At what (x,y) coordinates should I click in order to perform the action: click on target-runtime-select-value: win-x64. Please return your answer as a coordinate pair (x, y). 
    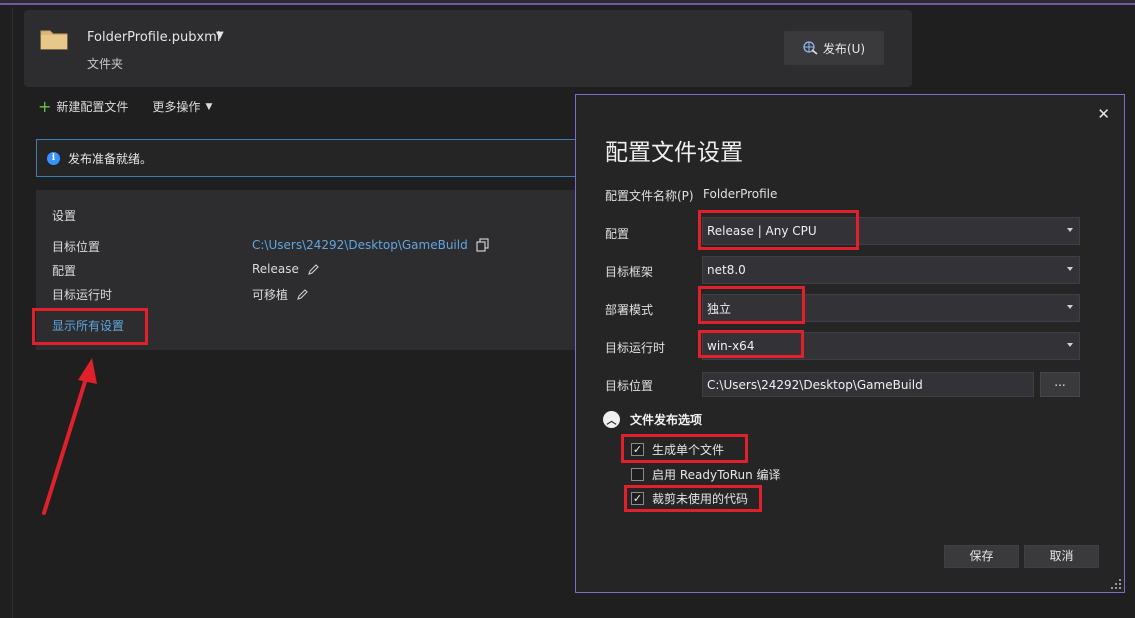
    Looking at the image, I should click on (731, 346).